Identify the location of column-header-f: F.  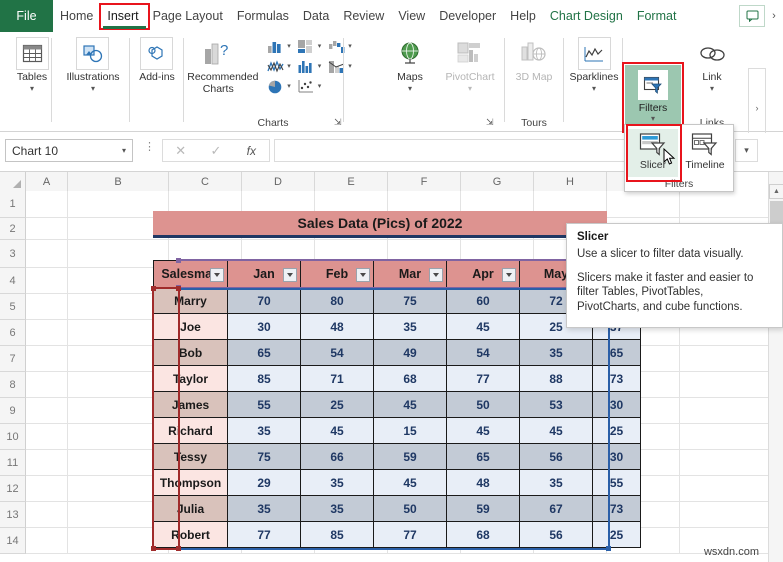
(424, 181).